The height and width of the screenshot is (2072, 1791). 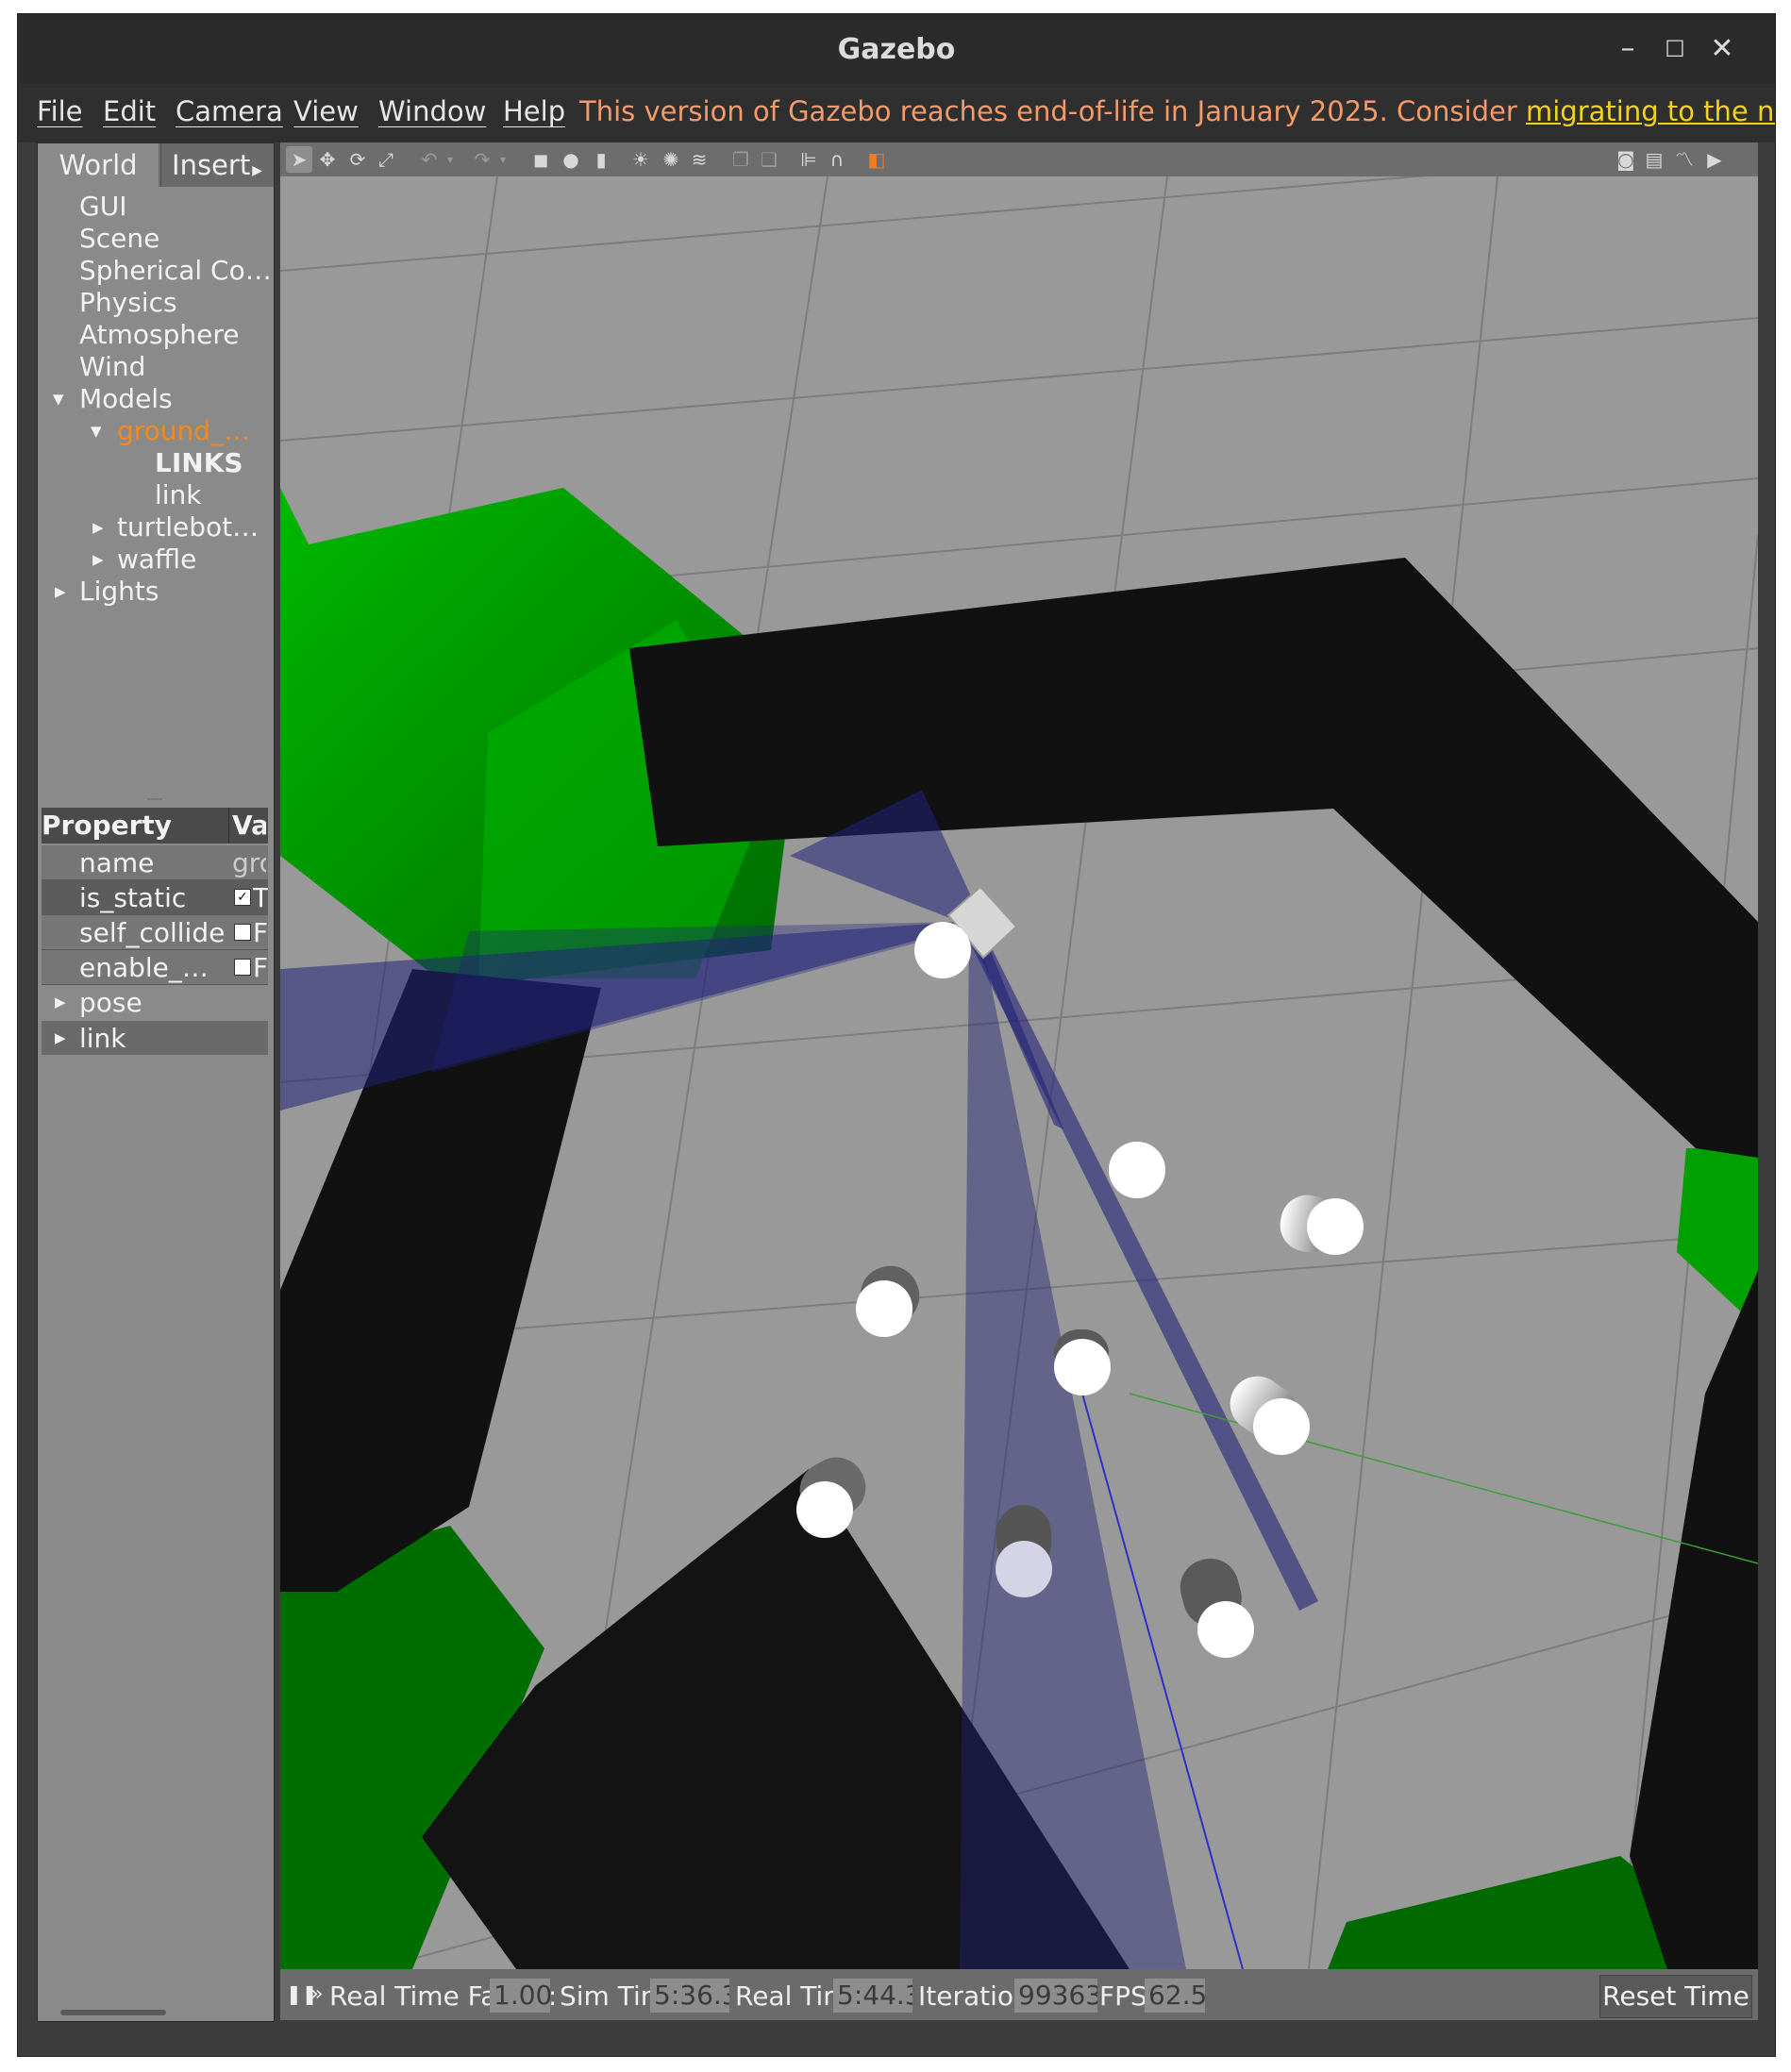 I want to click on paste-icon: ❏, so click(x=769, y=159).